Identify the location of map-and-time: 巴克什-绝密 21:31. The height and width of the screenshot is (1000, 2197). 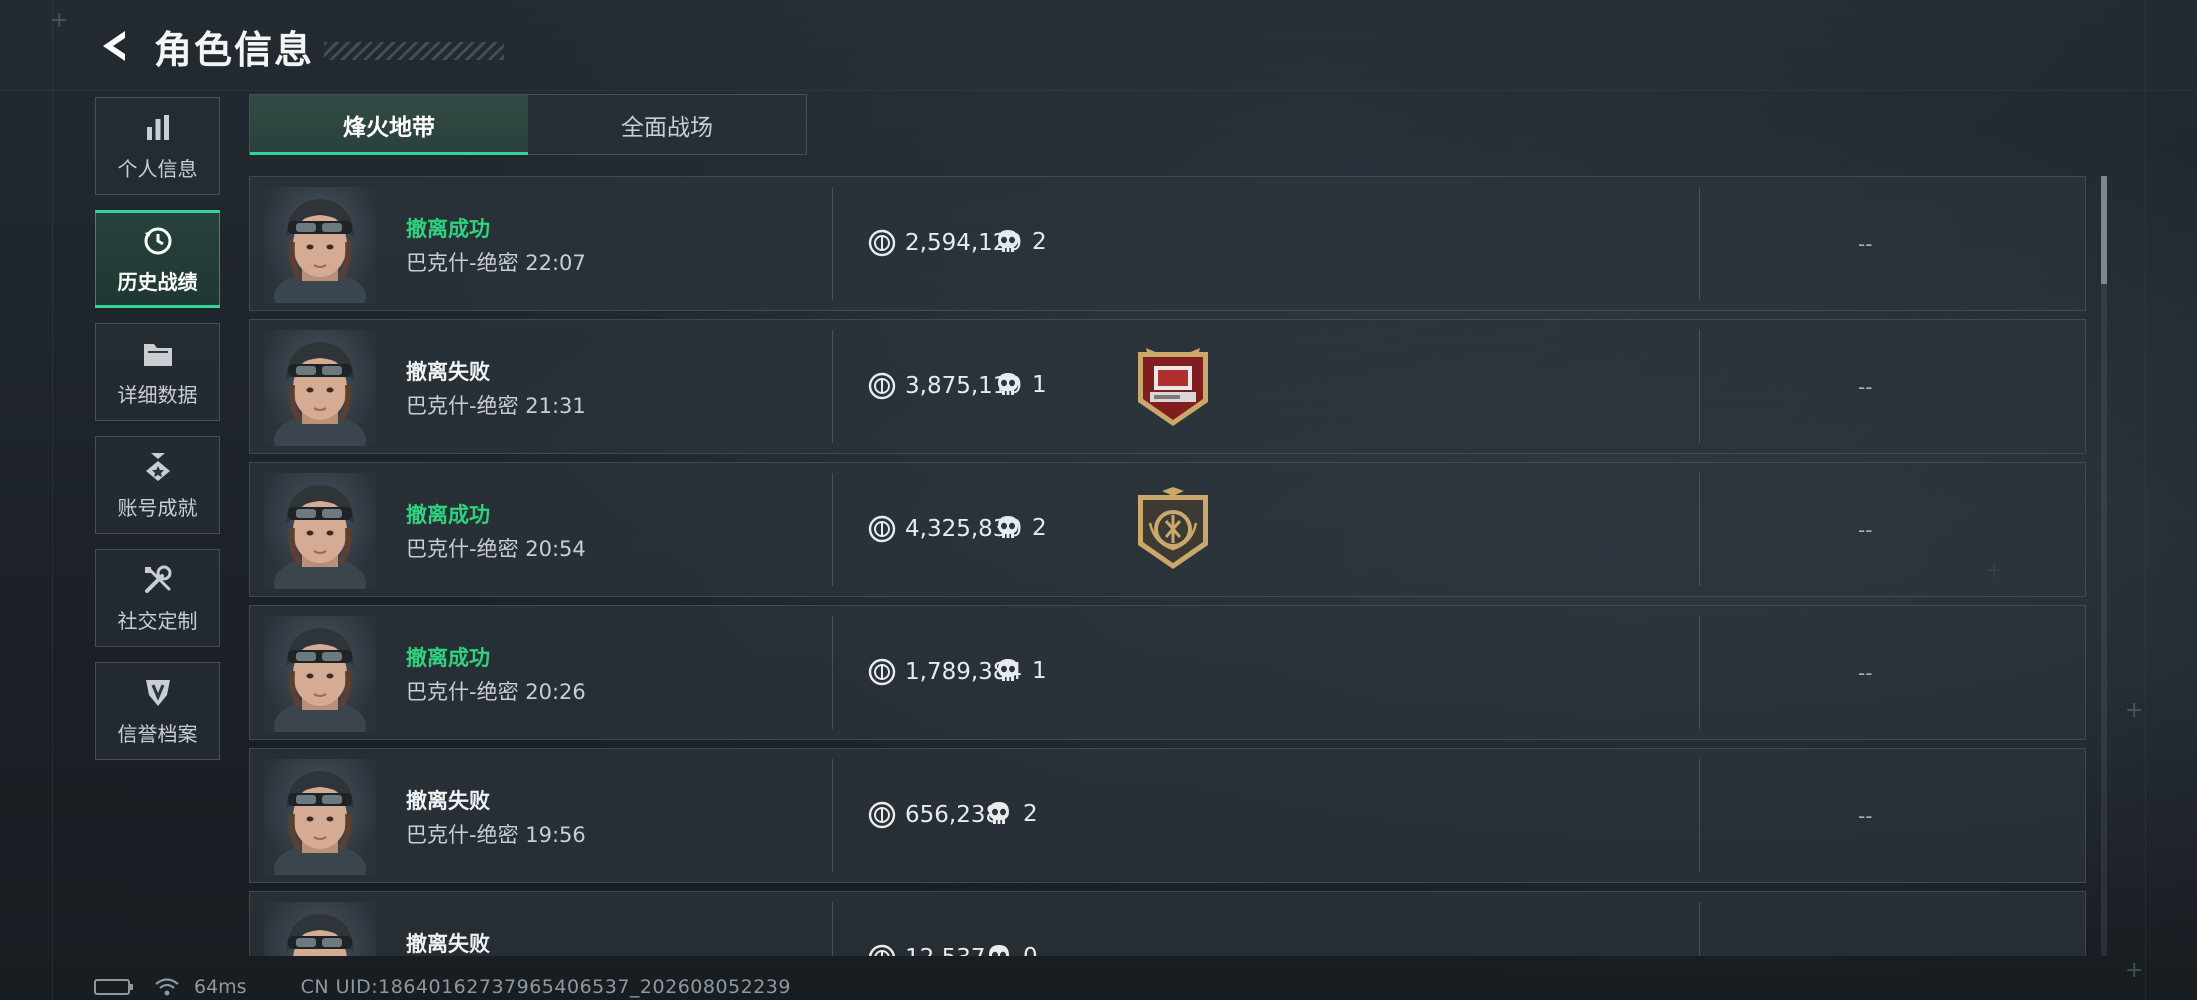
(496, 406).